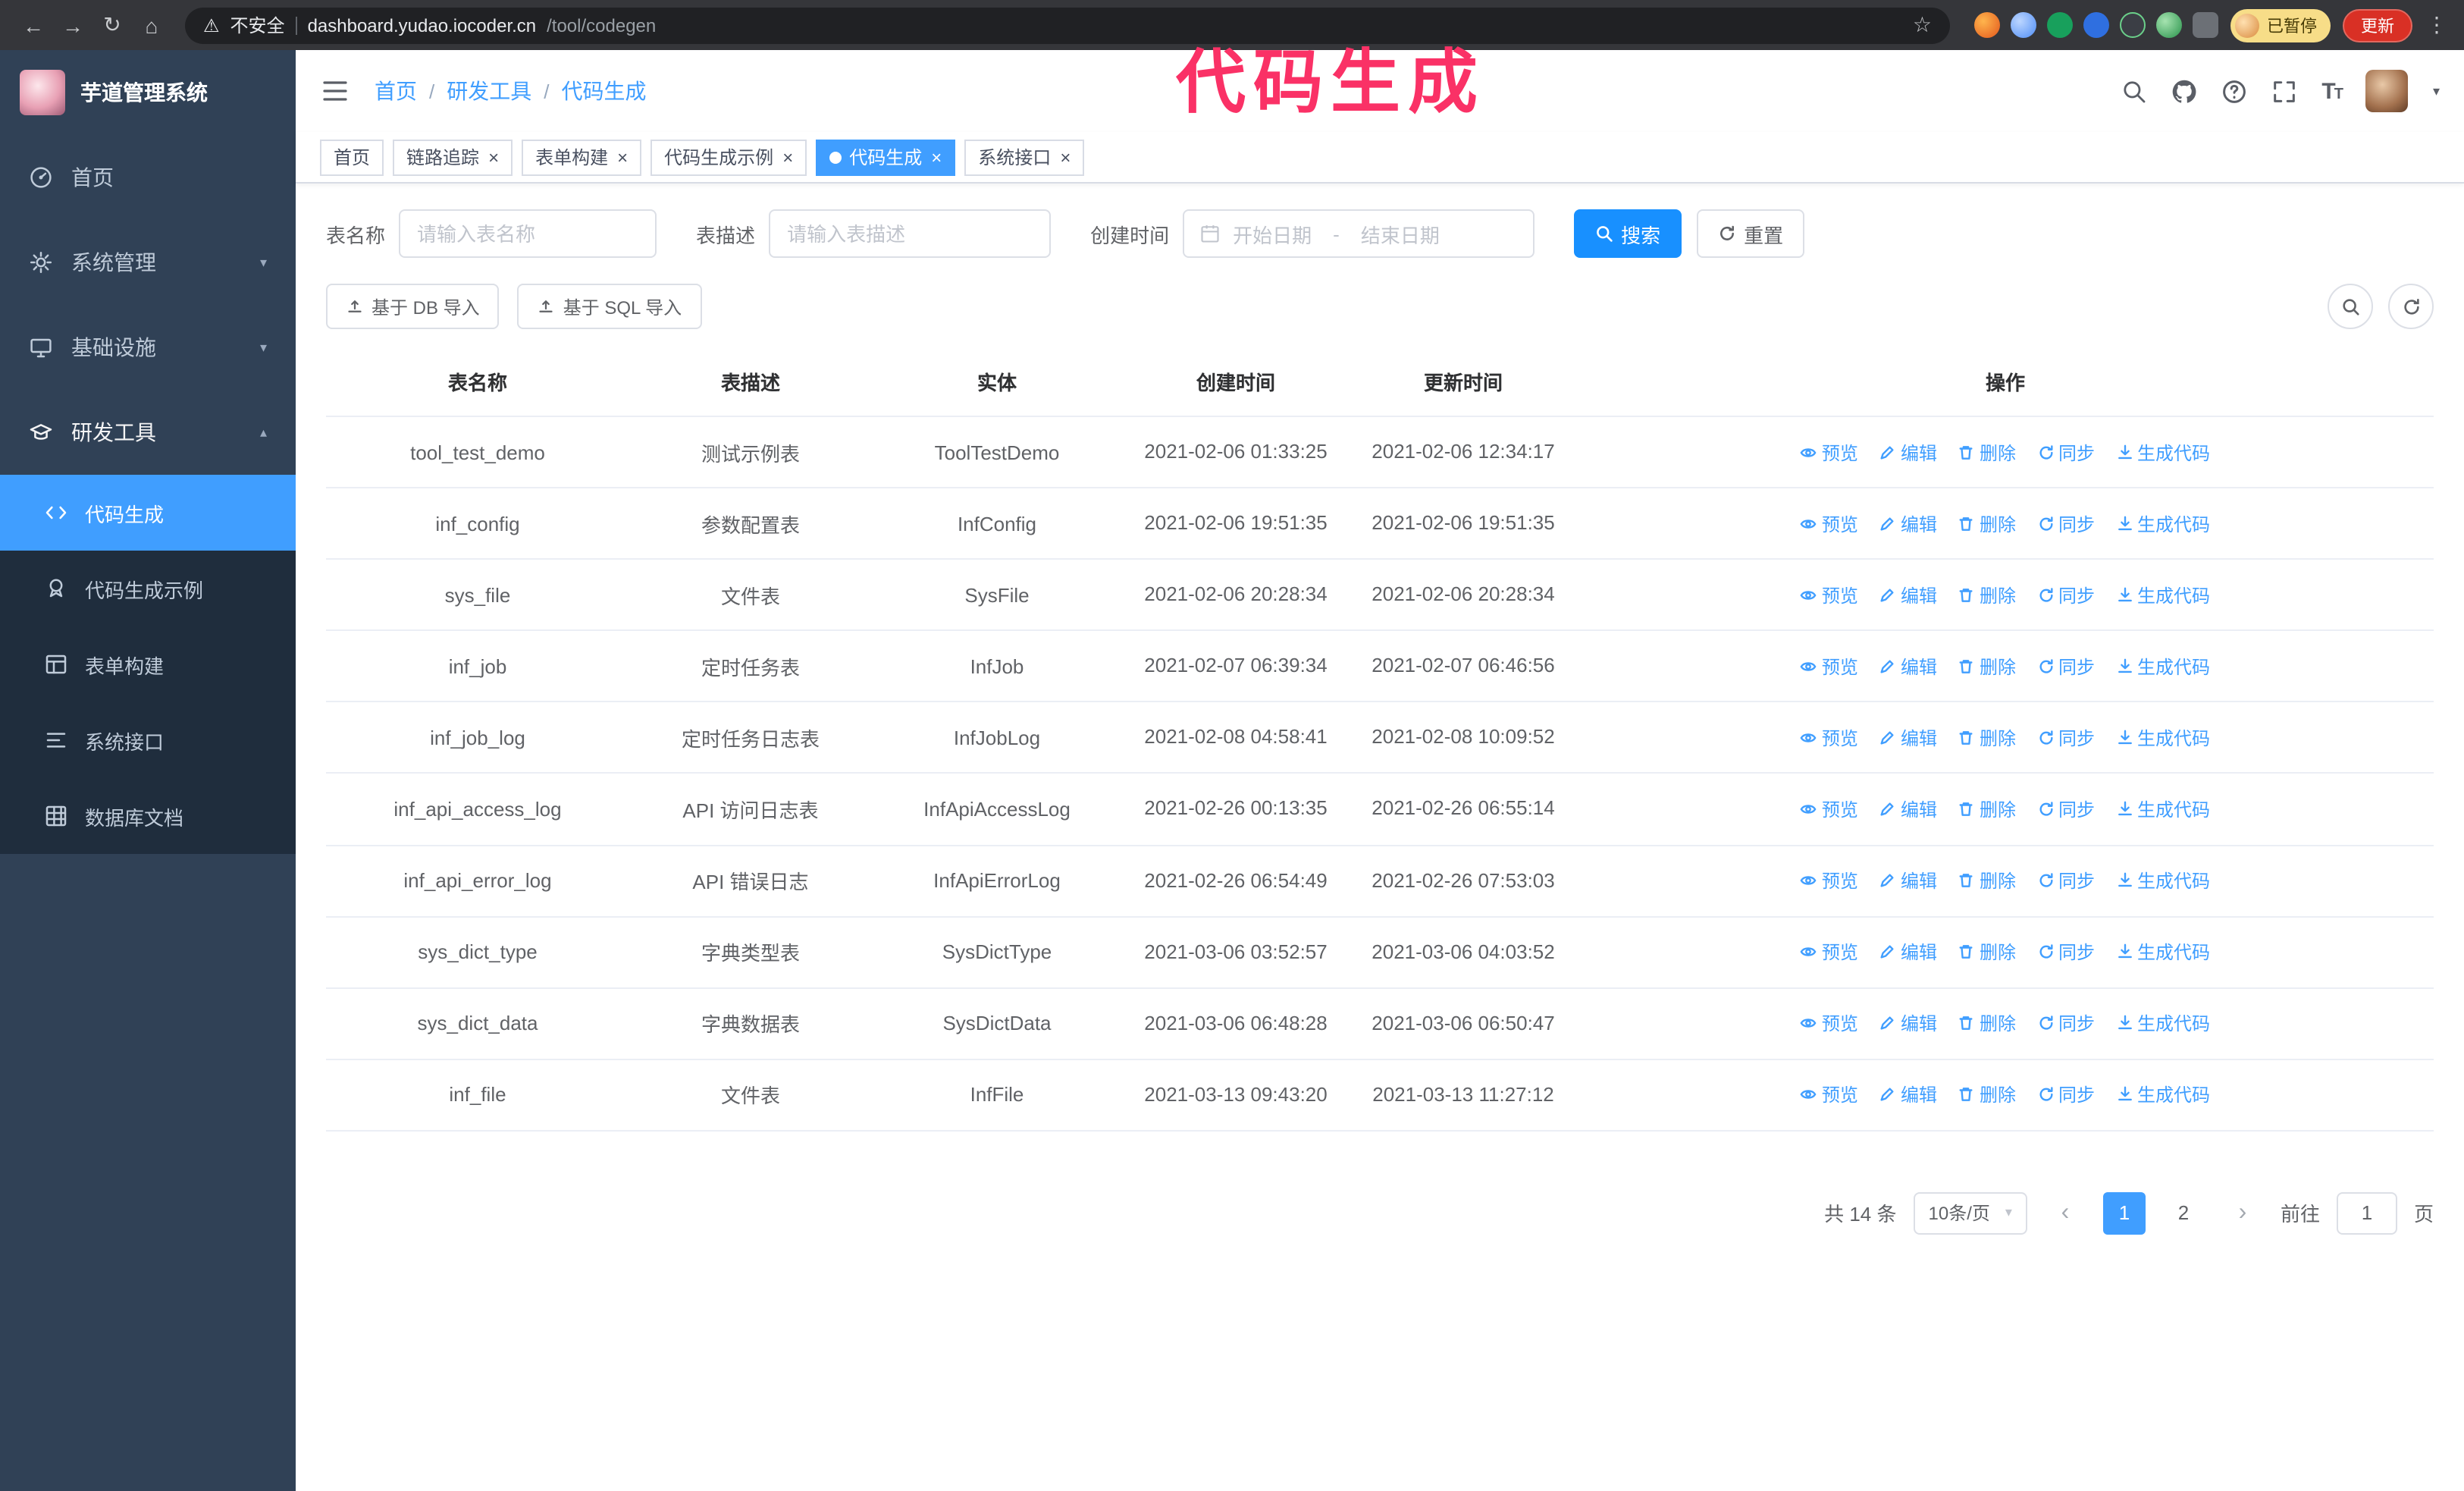 This screenshot has width=2464, height=1491. I want to click on breadcrumb-item: 代码生成, so click(605, 91).